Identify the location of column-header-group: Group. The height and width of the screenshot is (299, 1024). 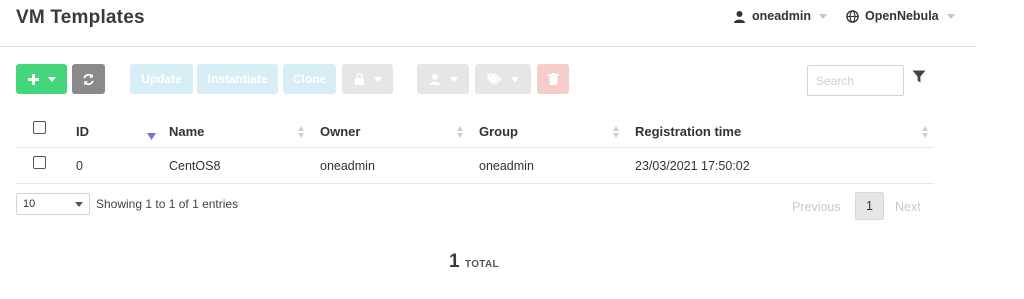
(498, 131).